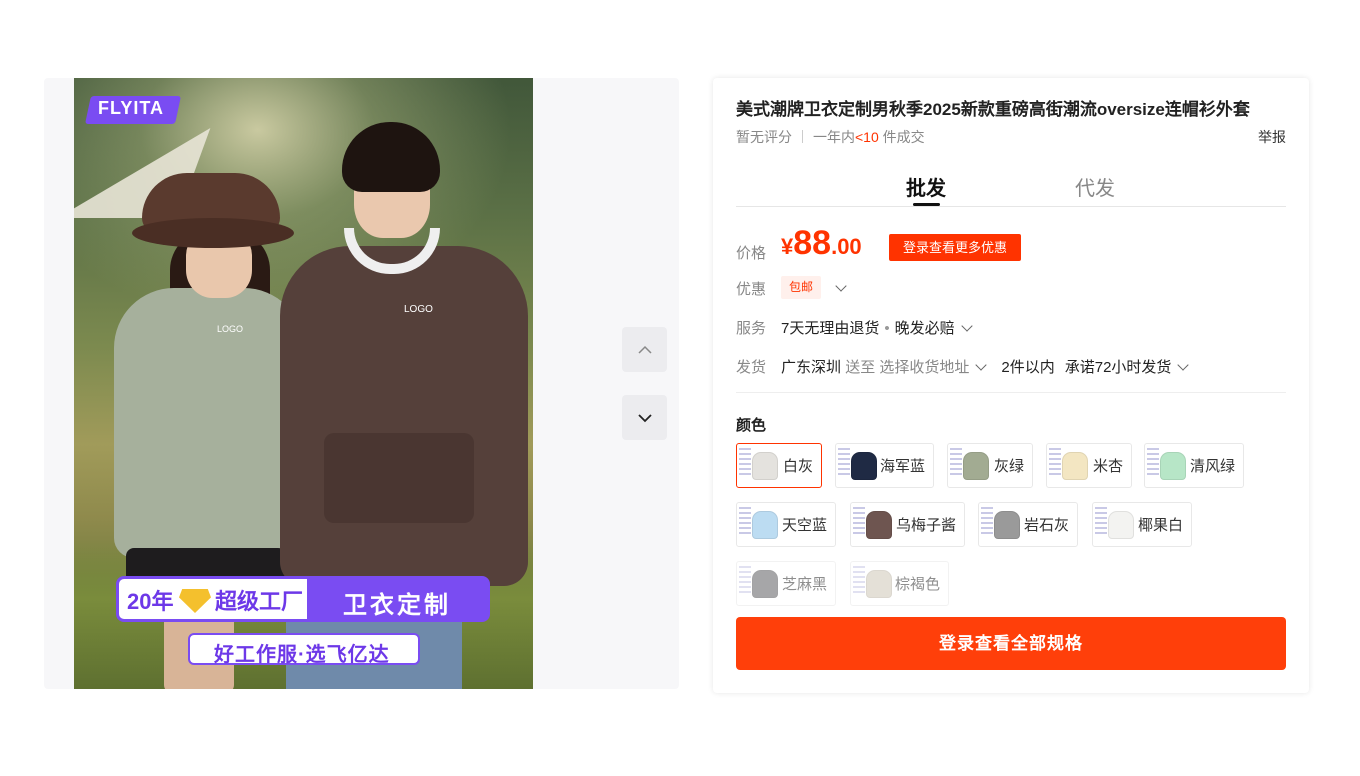  I want to click on color-swatch: 清风绿, so click(1194, 465).